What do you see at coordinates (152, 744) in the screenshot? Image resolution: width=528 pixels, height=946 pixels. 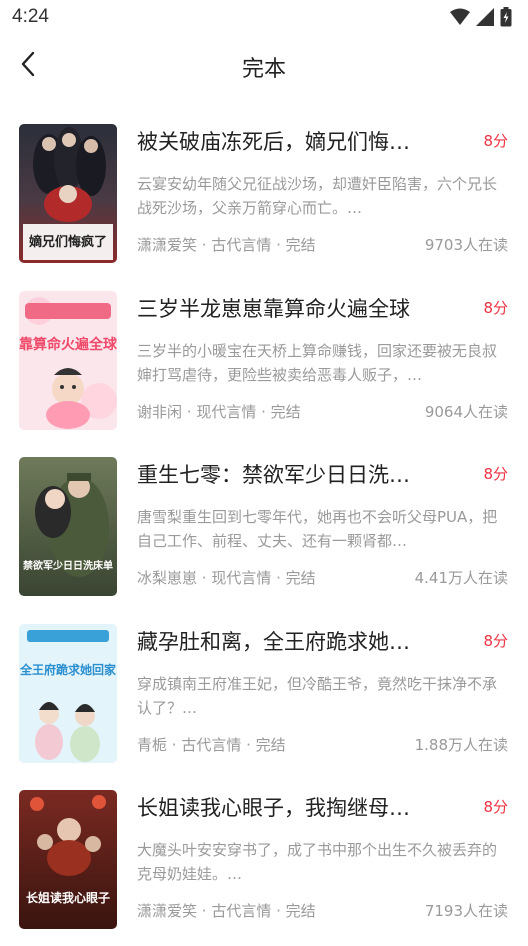 I see `book-author: 青栀` at bounding box center [152, 744].